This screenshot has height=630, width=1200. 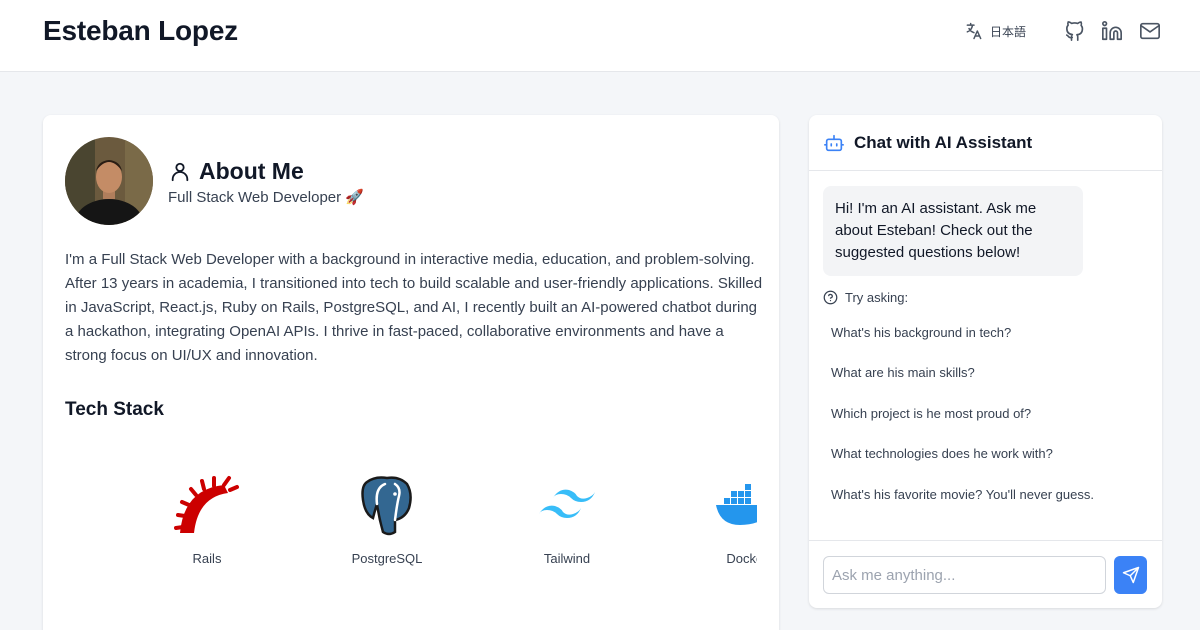 What do you see at coordinates (140, 30) in the screenshot?
I see `site-title: Esteban Lopez` at bounding box center [140, 30].